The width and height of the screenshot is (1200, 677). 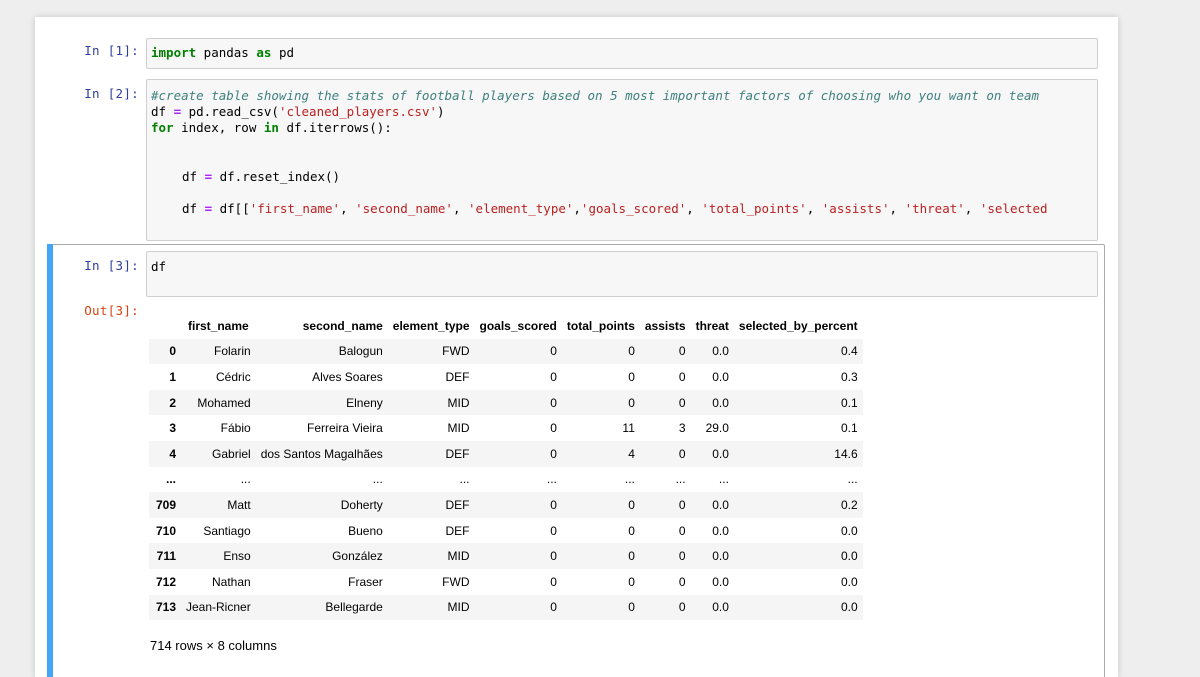 What do you see at coordinates (506, 531) in the screenshot?
I see `table-row: 710 Santiago Bueno DEF 0 0 0 0.0 0.0` at bounding box center [506, 531].